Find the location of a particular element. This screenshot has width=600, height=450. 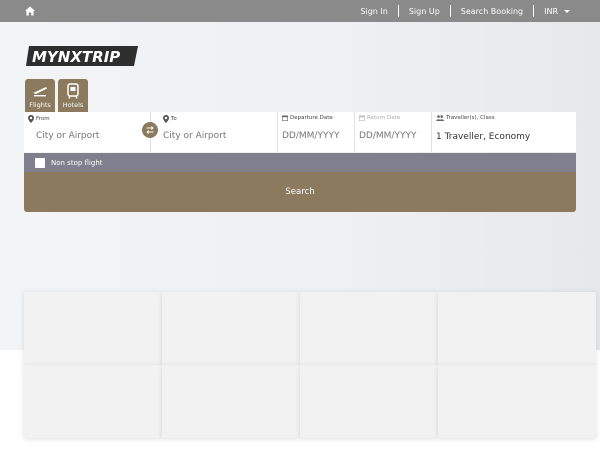

to-field: To is located at coordinates (214, 132).